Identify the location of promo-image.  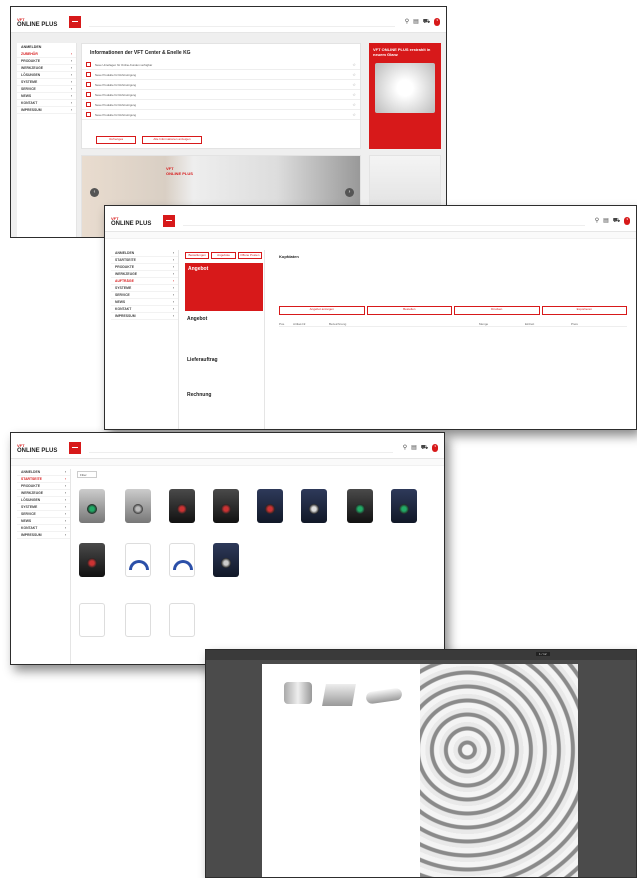
(405, 88).